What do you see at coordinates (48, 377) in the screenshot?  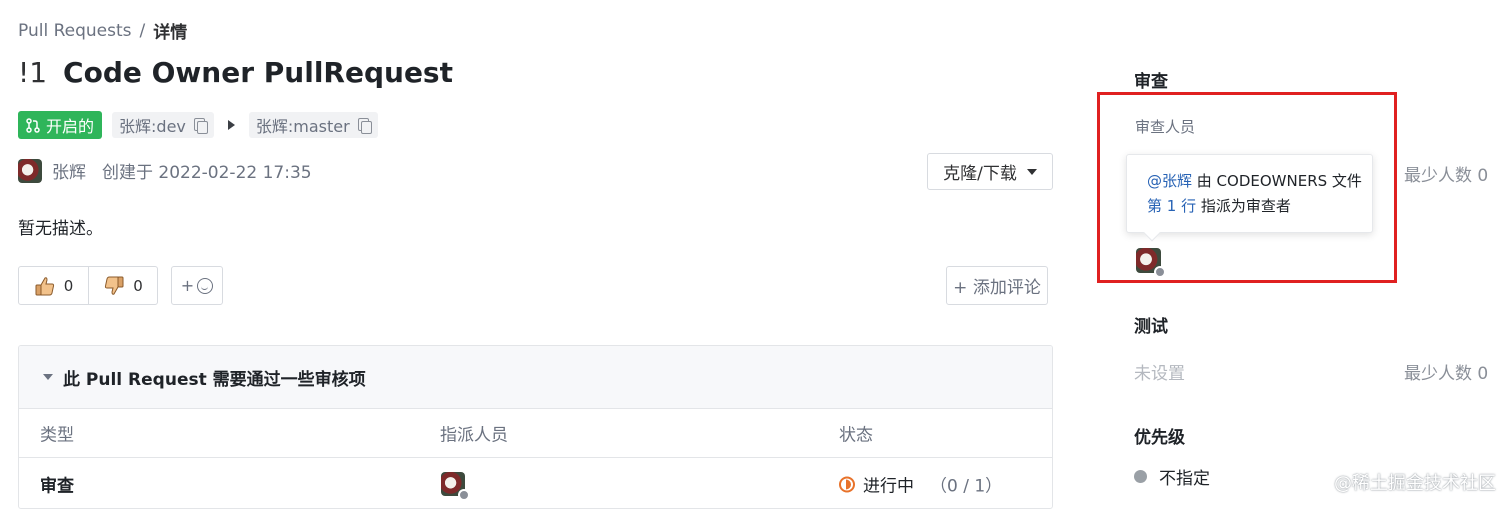 I see `collapse-caret-icon` at bounding box center [48, 377].